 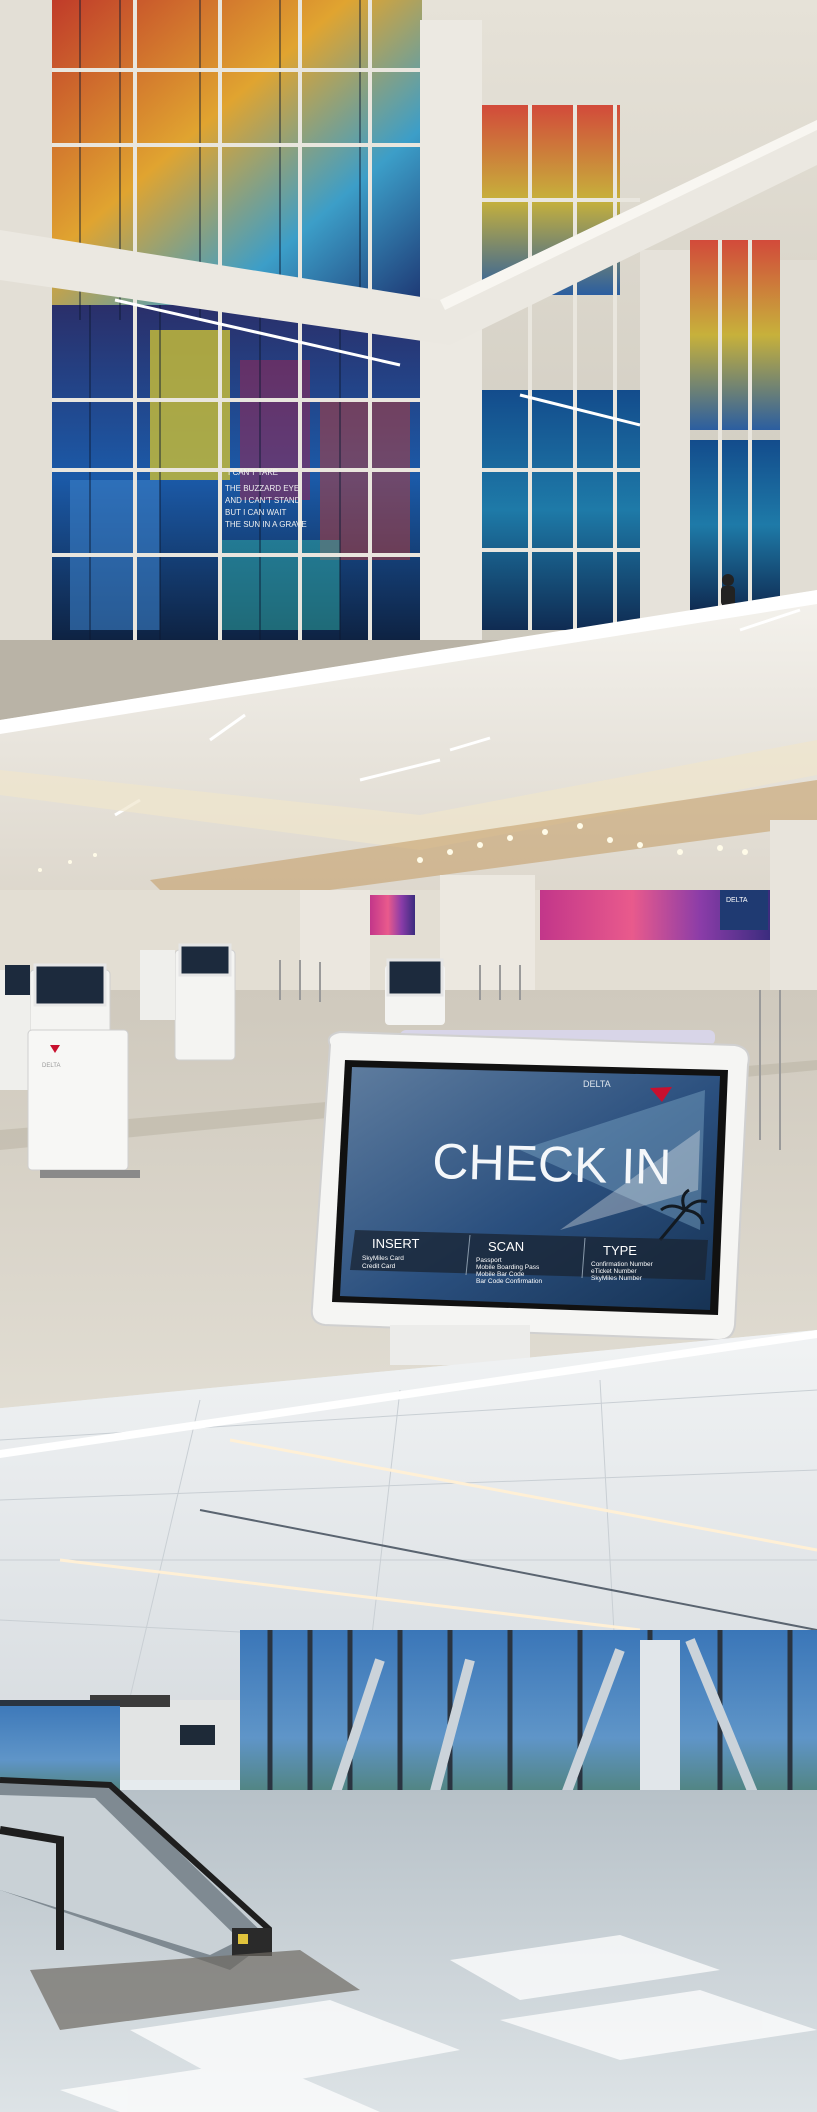 What do you see at coordinates (253, 472) in the screenshot?
I see `mural-text-line: I CAN'T TAKE` at bounding box center [253, 472].